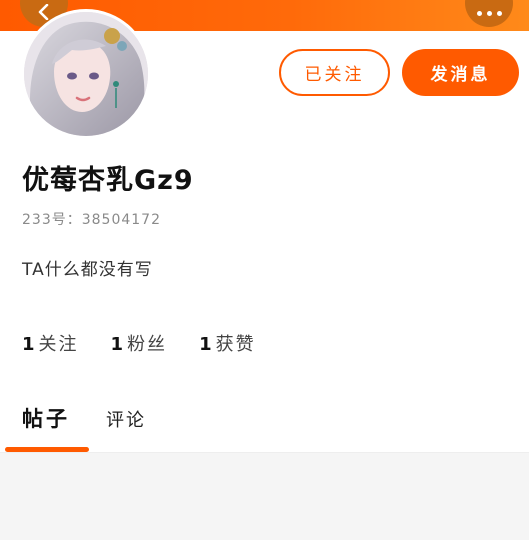 Image resolution: width=529 pixels, height=540 pixels. Describe the element at coordinates (235, 344) in the screenshot. I see `stat-likes-label: 获赞` at that location.